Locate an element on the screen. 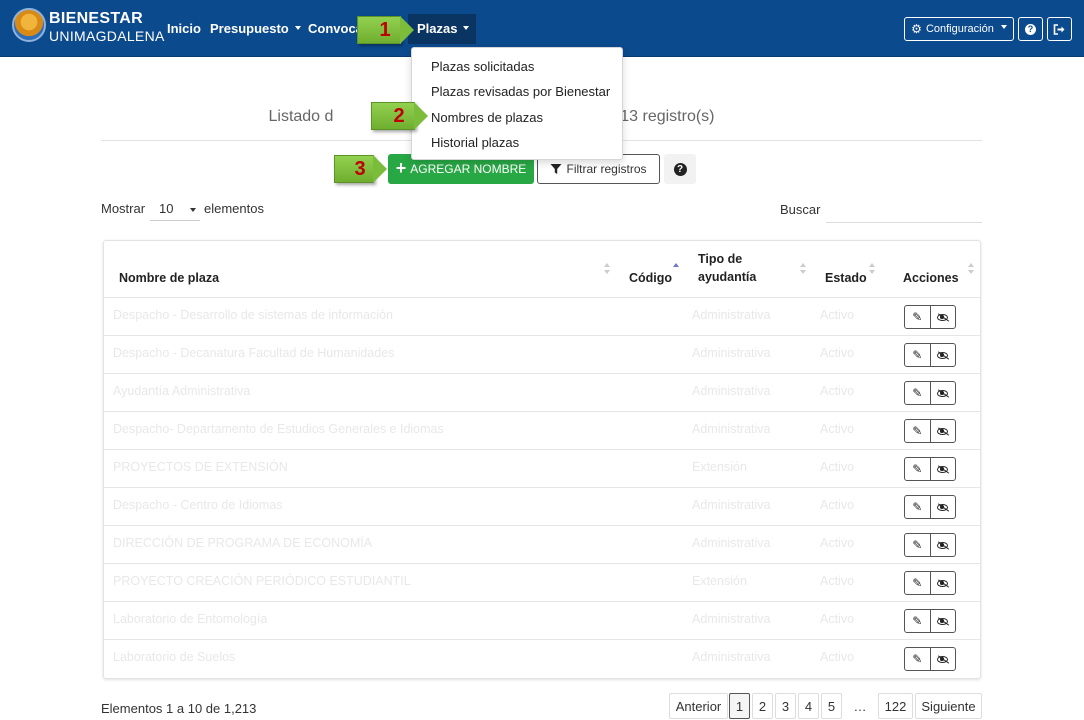 The height and width of the screenshot is (720, 1084). column-header-status: Estado is located at coordinates (846, 278).